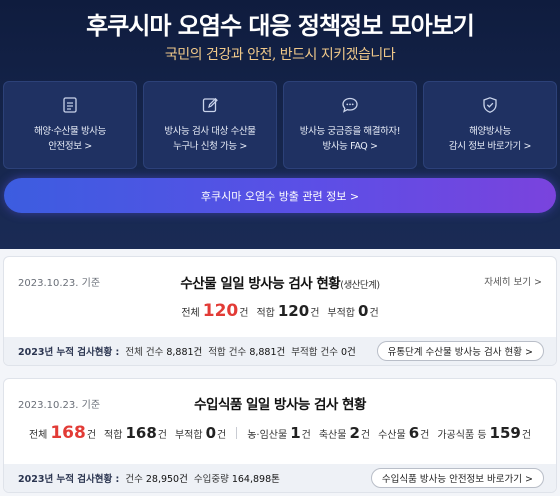  Describe the element at coordinates (460, 351) in the screenshot. I see `distribution-inspection-link: 유통단계 수산물 방사능 검사 현황 >` at that location.